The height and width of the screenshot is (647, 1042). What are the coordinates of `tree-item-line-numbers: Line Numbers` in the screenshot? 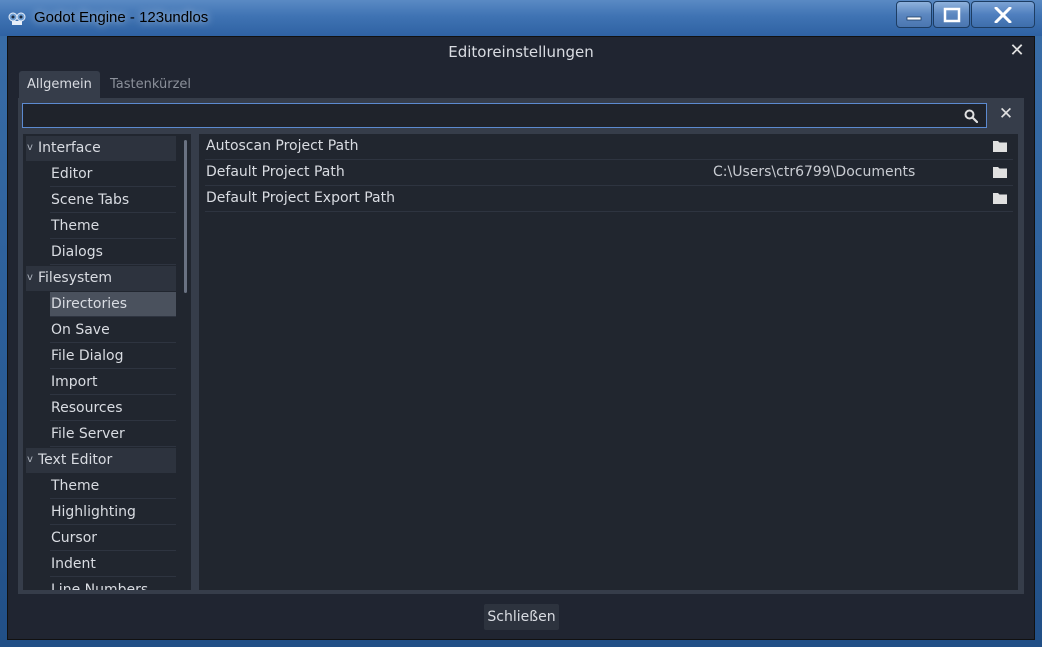 It's located at (113, 584).